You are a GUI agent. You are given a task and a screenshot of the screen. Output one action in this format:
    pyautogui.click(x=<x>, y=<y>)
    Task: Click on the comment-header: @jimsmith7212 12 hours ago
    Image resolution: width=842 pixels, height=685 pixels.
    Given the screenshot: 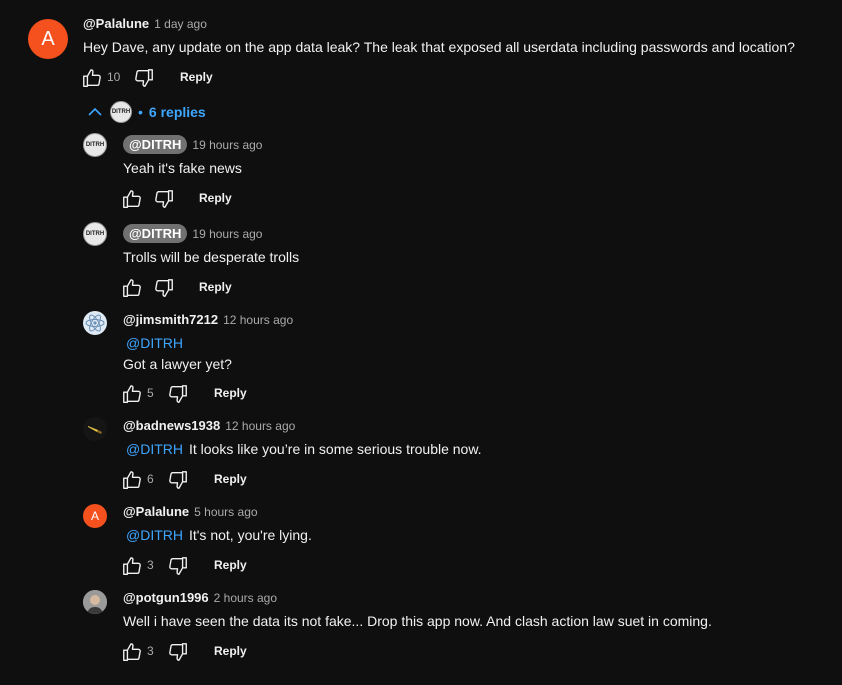 What is the action you would take?
    pyautogui.click(x=208, y=319)
    